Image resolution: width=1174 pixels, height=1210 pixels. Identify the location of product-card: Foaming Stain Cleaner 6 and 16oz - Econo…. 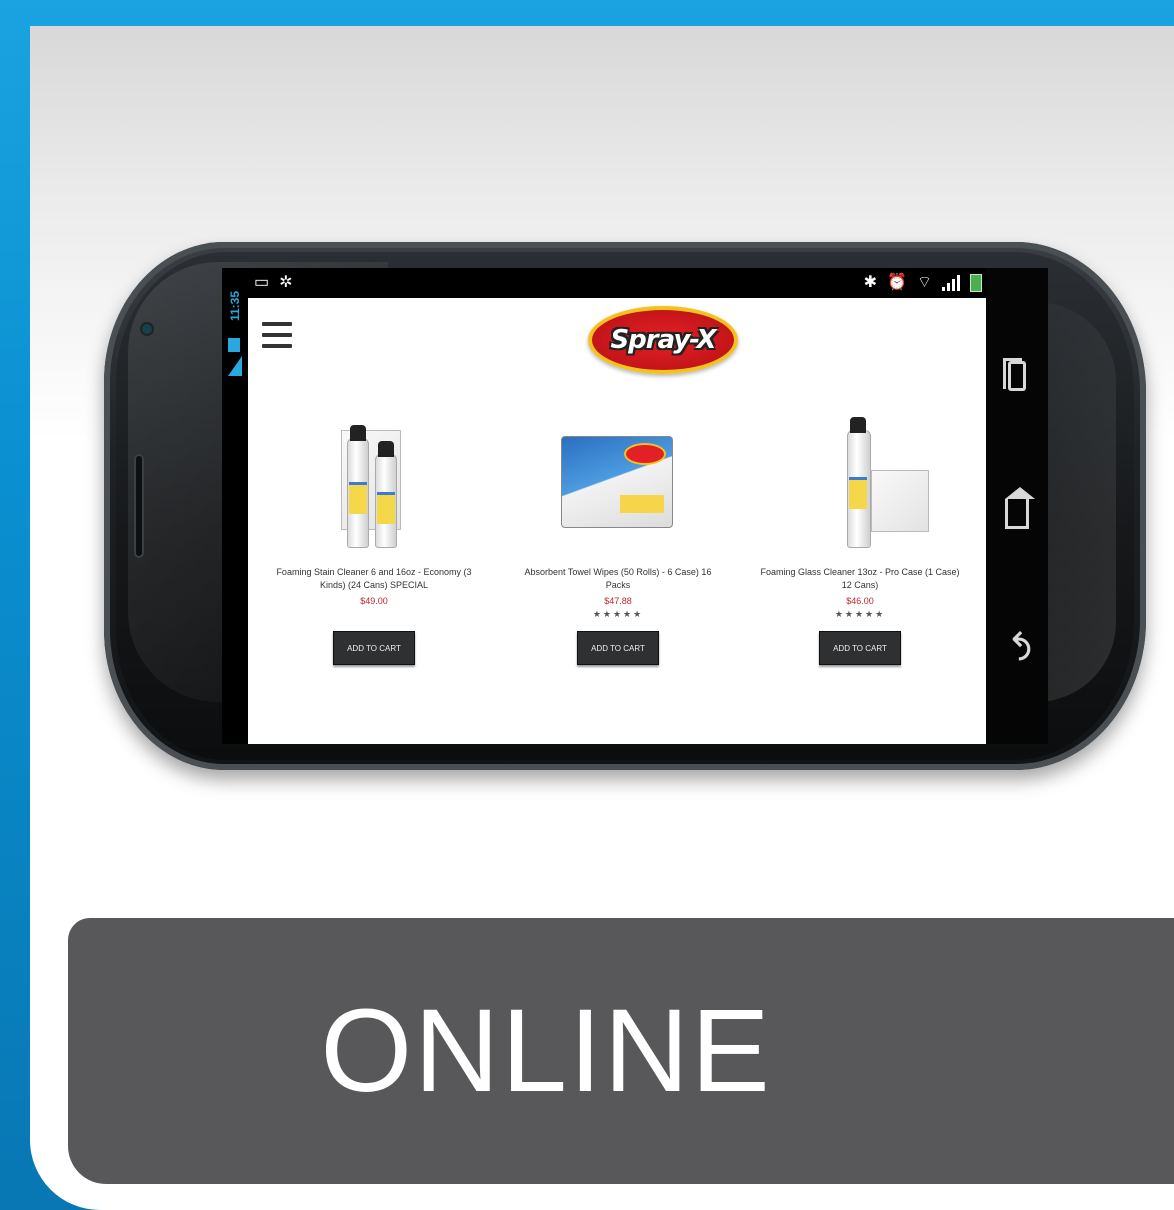
(374, 536).